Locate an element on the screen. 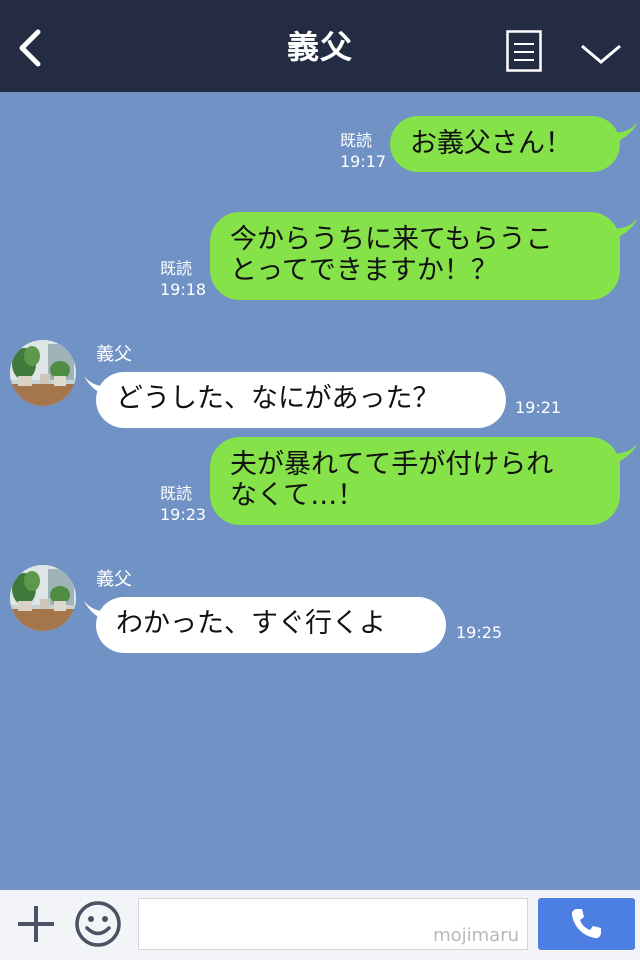 Image resolution: width=640 pixels, height=960 pixels. message-text: どうした、なにがあった？ is located at coordinates (278, 398).